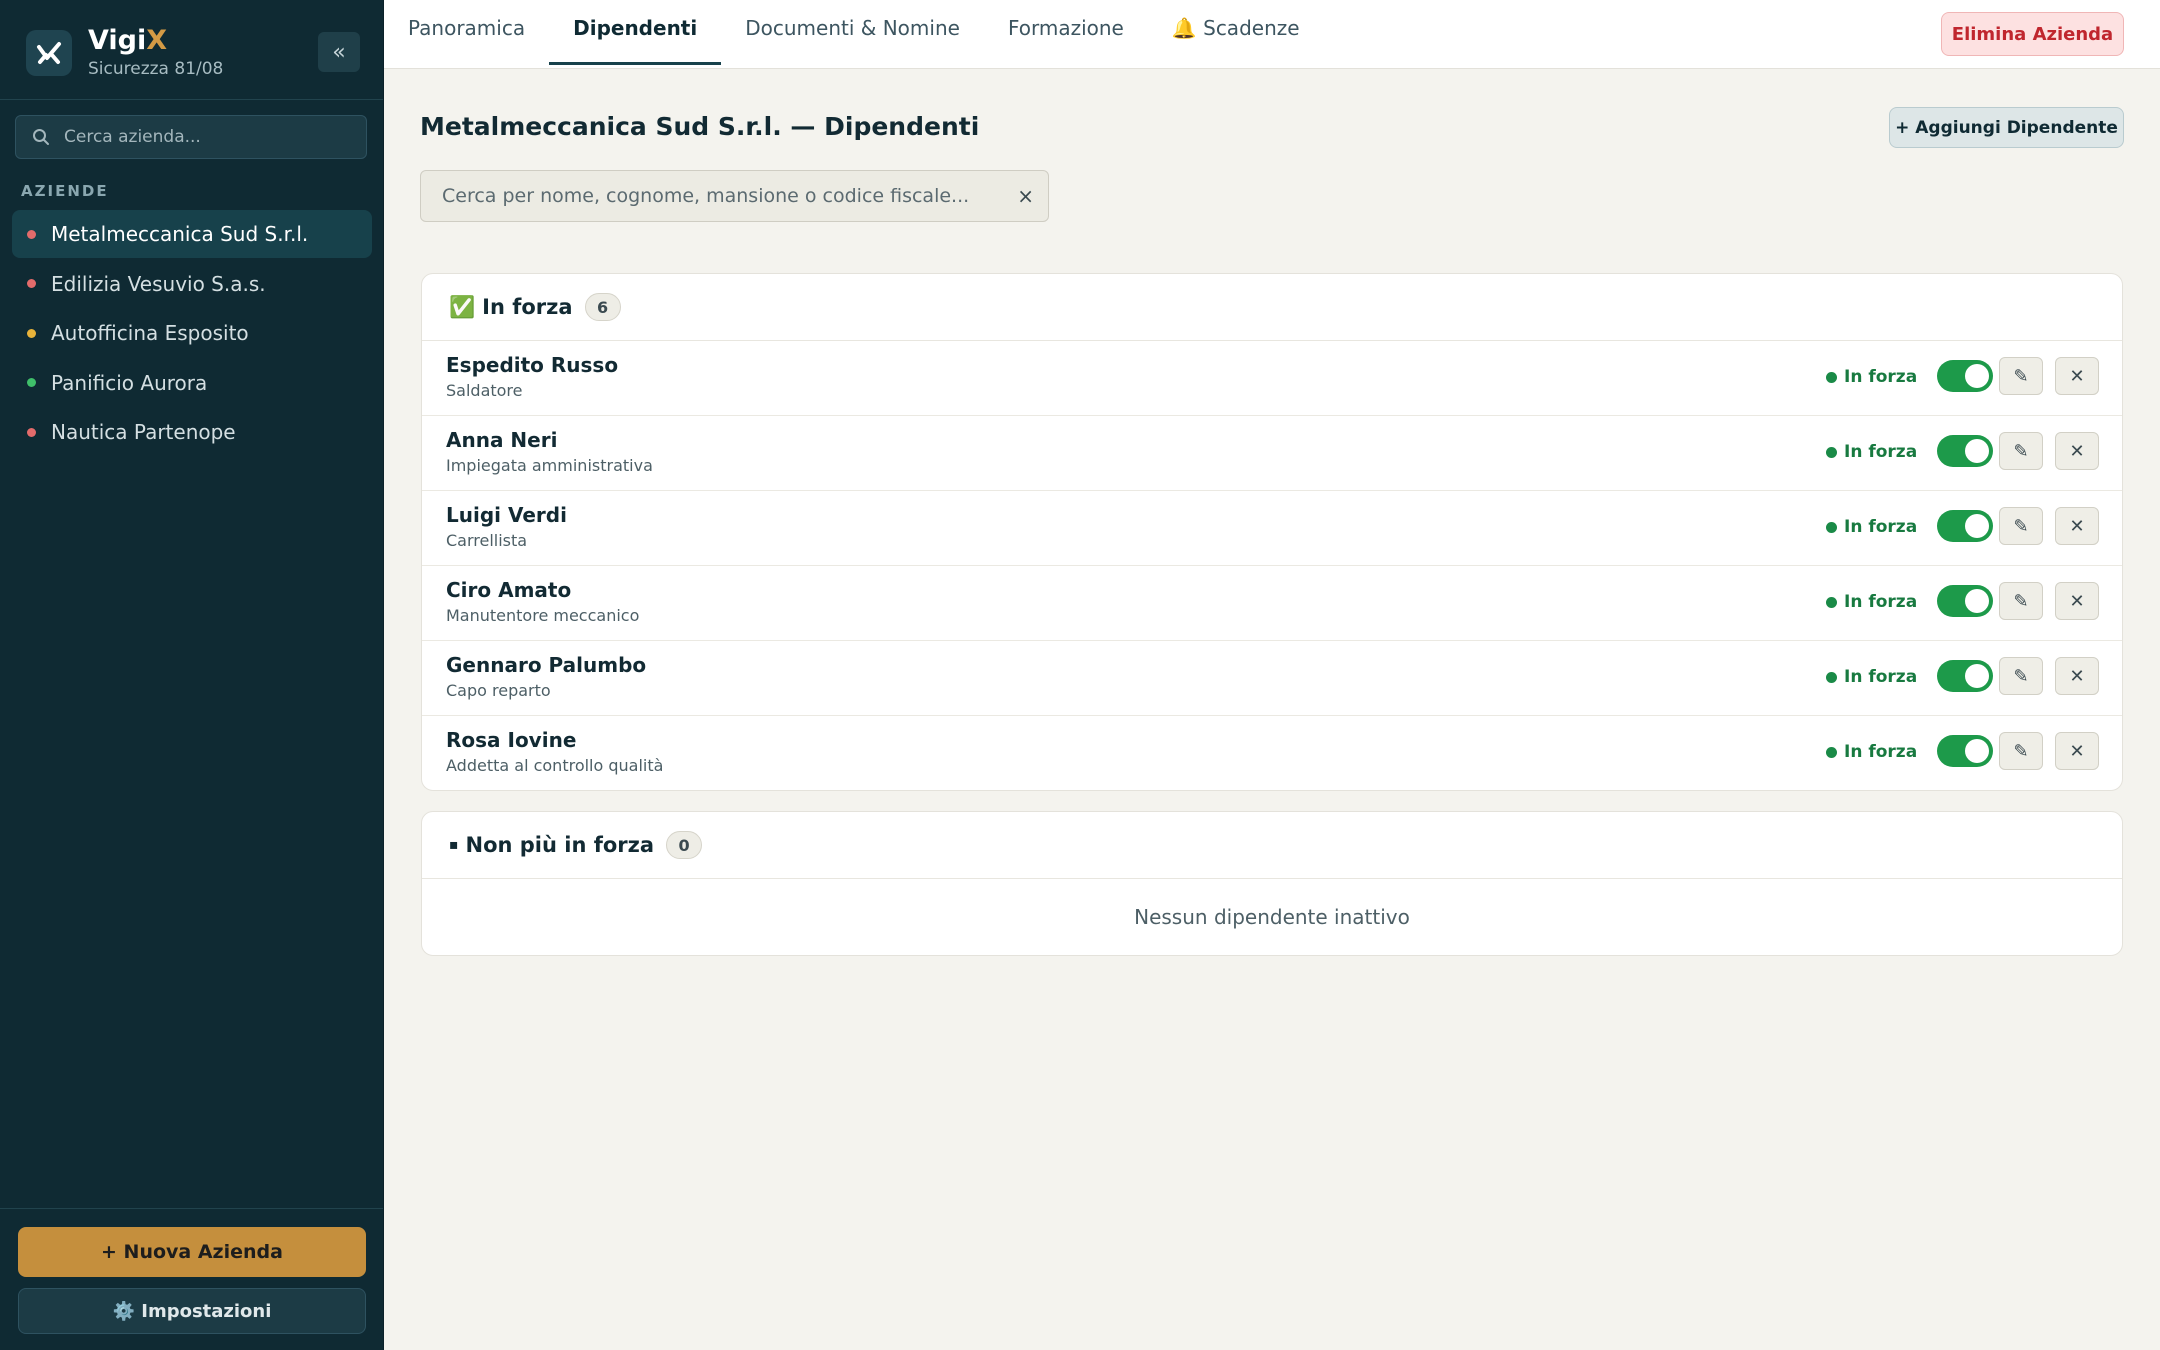  Describe the element at coordinates (543, 615) in the screenshot. I see `employee-role: Manutentore meccanico` at that location.